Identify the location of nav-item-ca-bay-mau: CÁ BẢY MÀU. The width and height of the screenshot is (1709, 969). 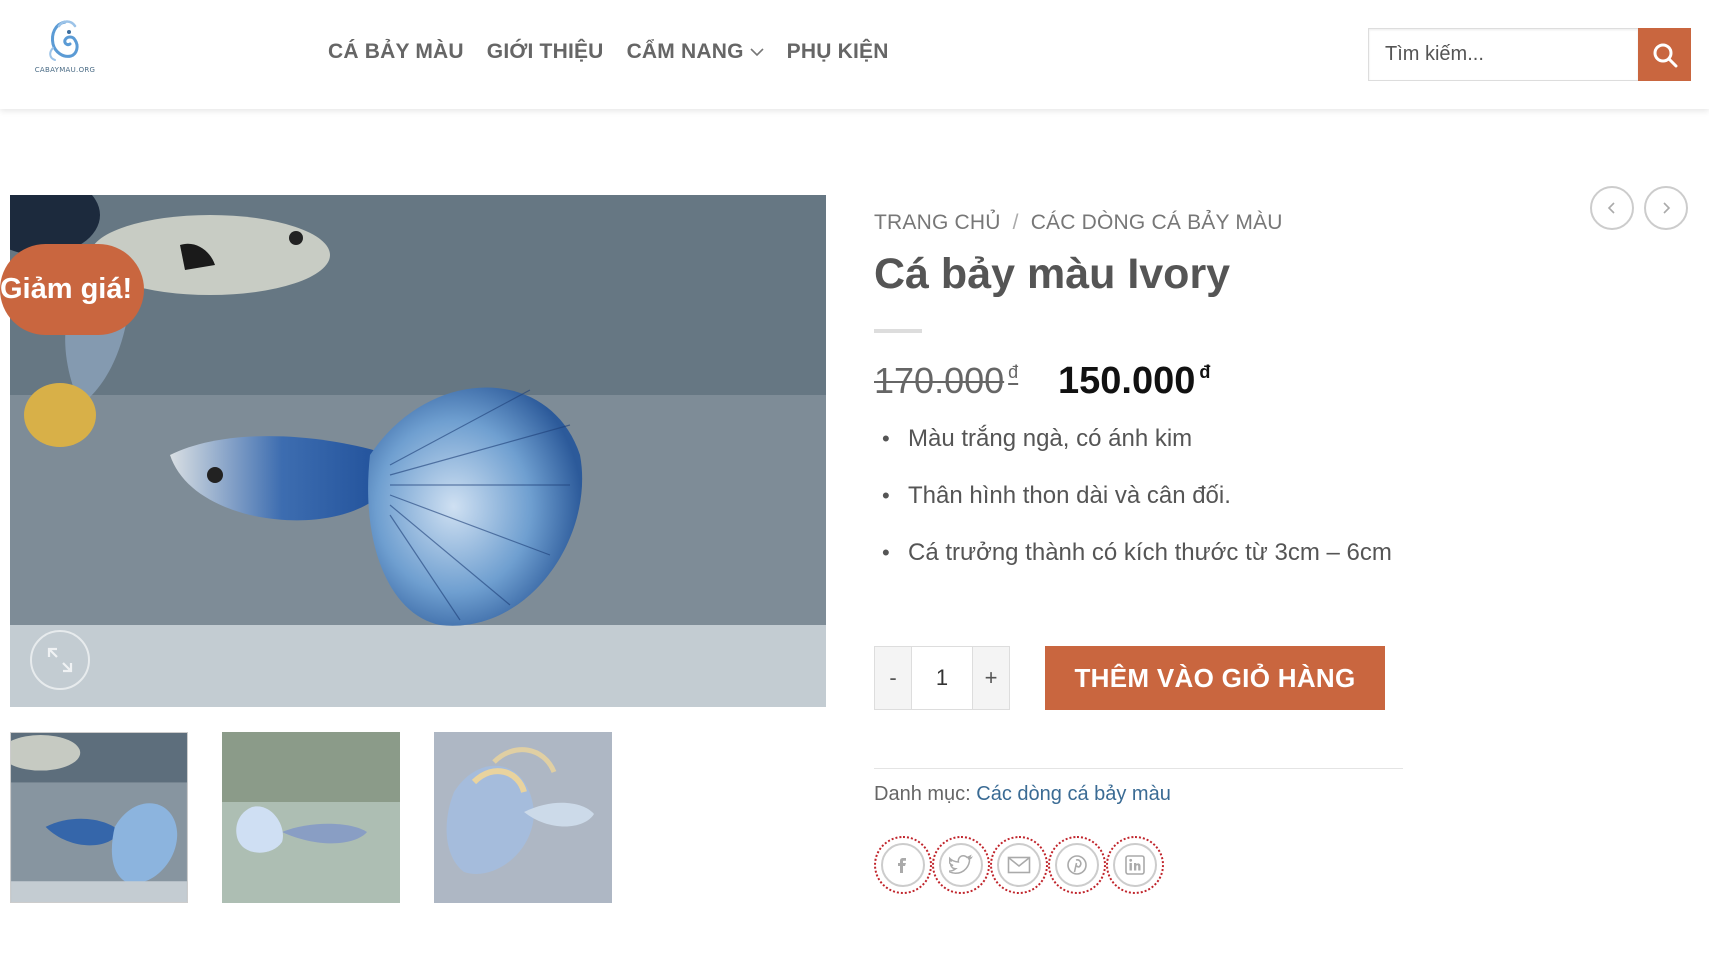
(396, 52).